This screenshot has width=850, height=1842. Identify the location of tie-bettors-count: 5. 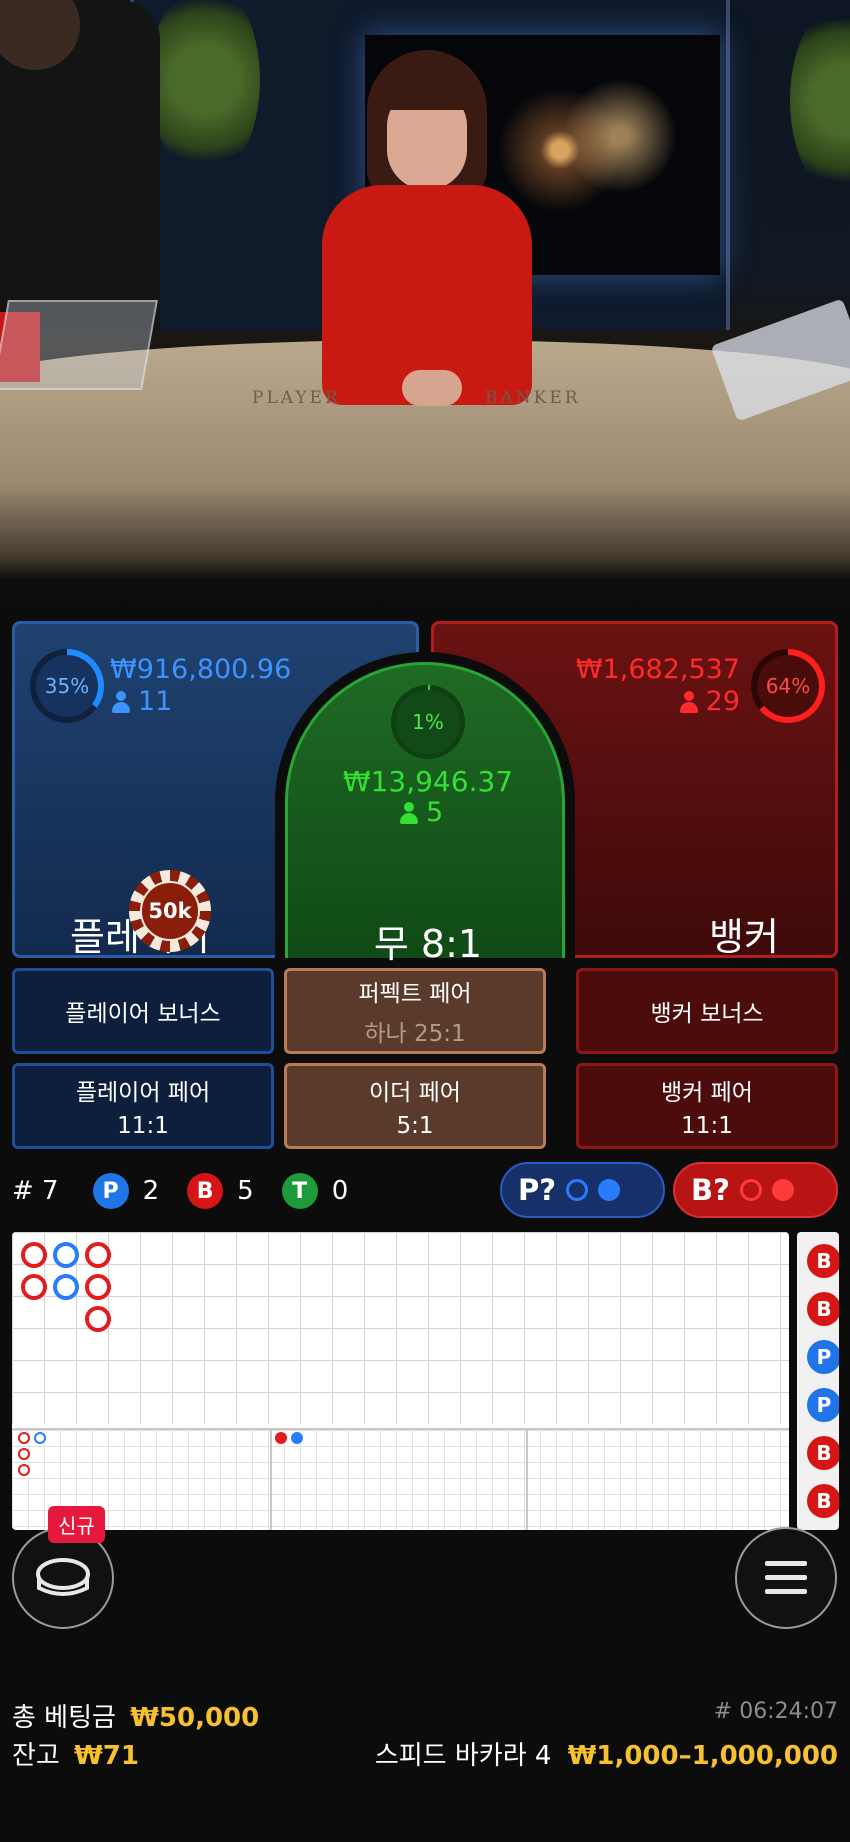
(435, 812).